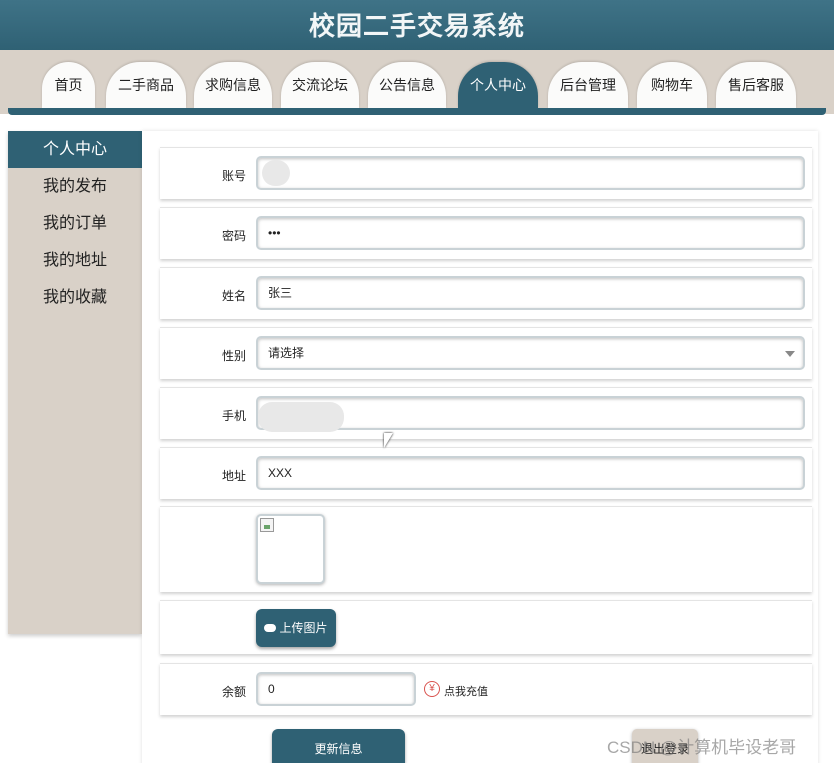  I want to click on password-row: 密码 •••, so click(486, 233).